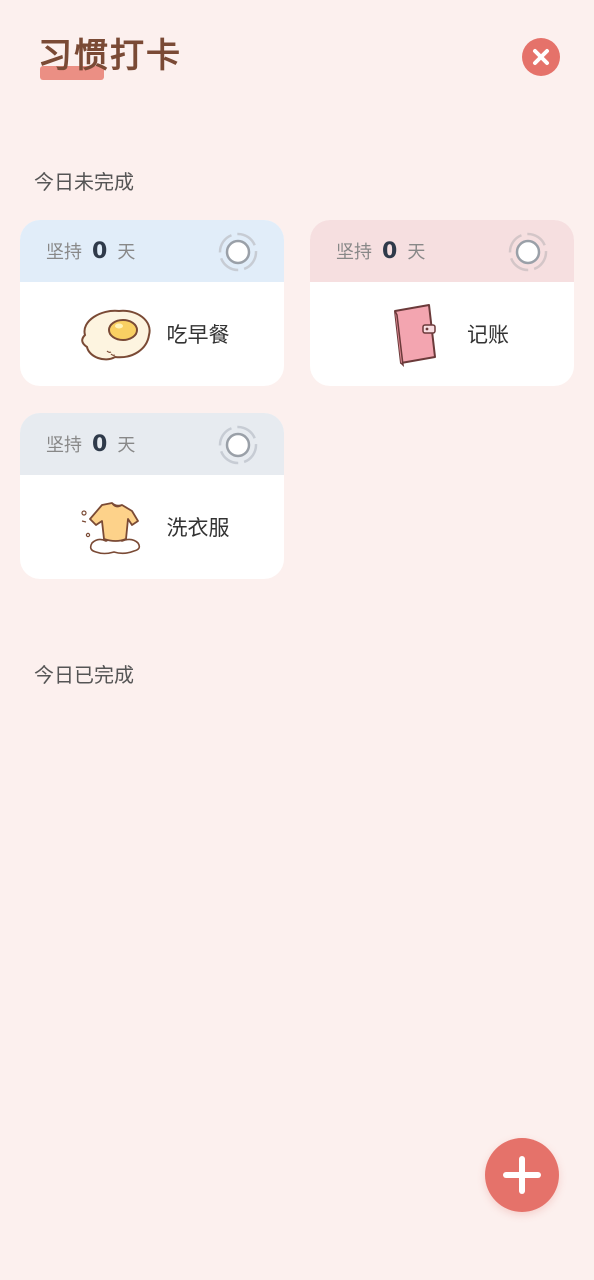 This screenshot has width=594, height=1280. Describe the element at coordinates (198, 528) in the screenshot. I see `habit-name: 洗衣服` at that location.